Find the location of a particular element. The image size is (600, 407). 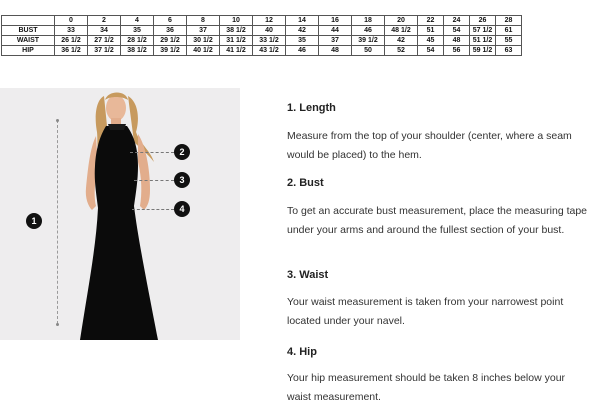

table-cell: 48 1/2 is located at coordinates (401, 30).